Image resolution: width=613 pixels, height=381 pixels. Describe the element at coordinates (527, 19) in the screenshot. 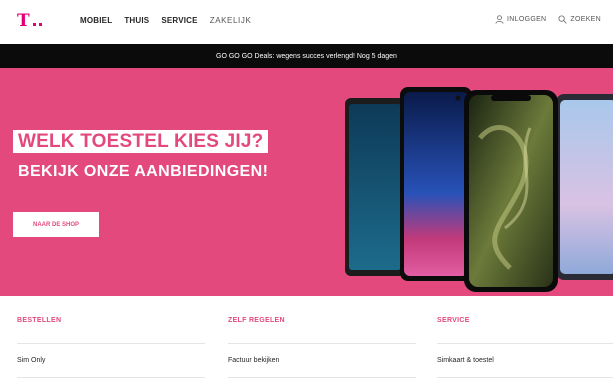

I see `login-label: INLOGGEN` at that location.